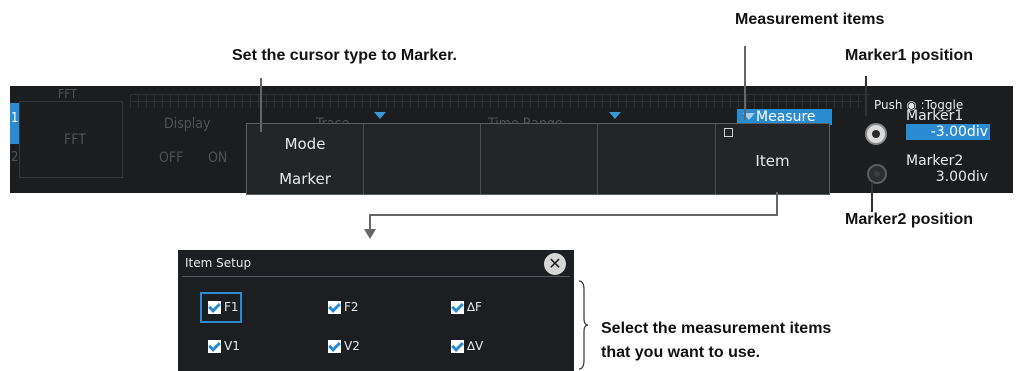 The height and width of the screenshot is (371, 1021). What do you see at coordinates (75, 140) in the screenshot?
I see `fft-tab-label: FFT` at bounding box center [75, 140].